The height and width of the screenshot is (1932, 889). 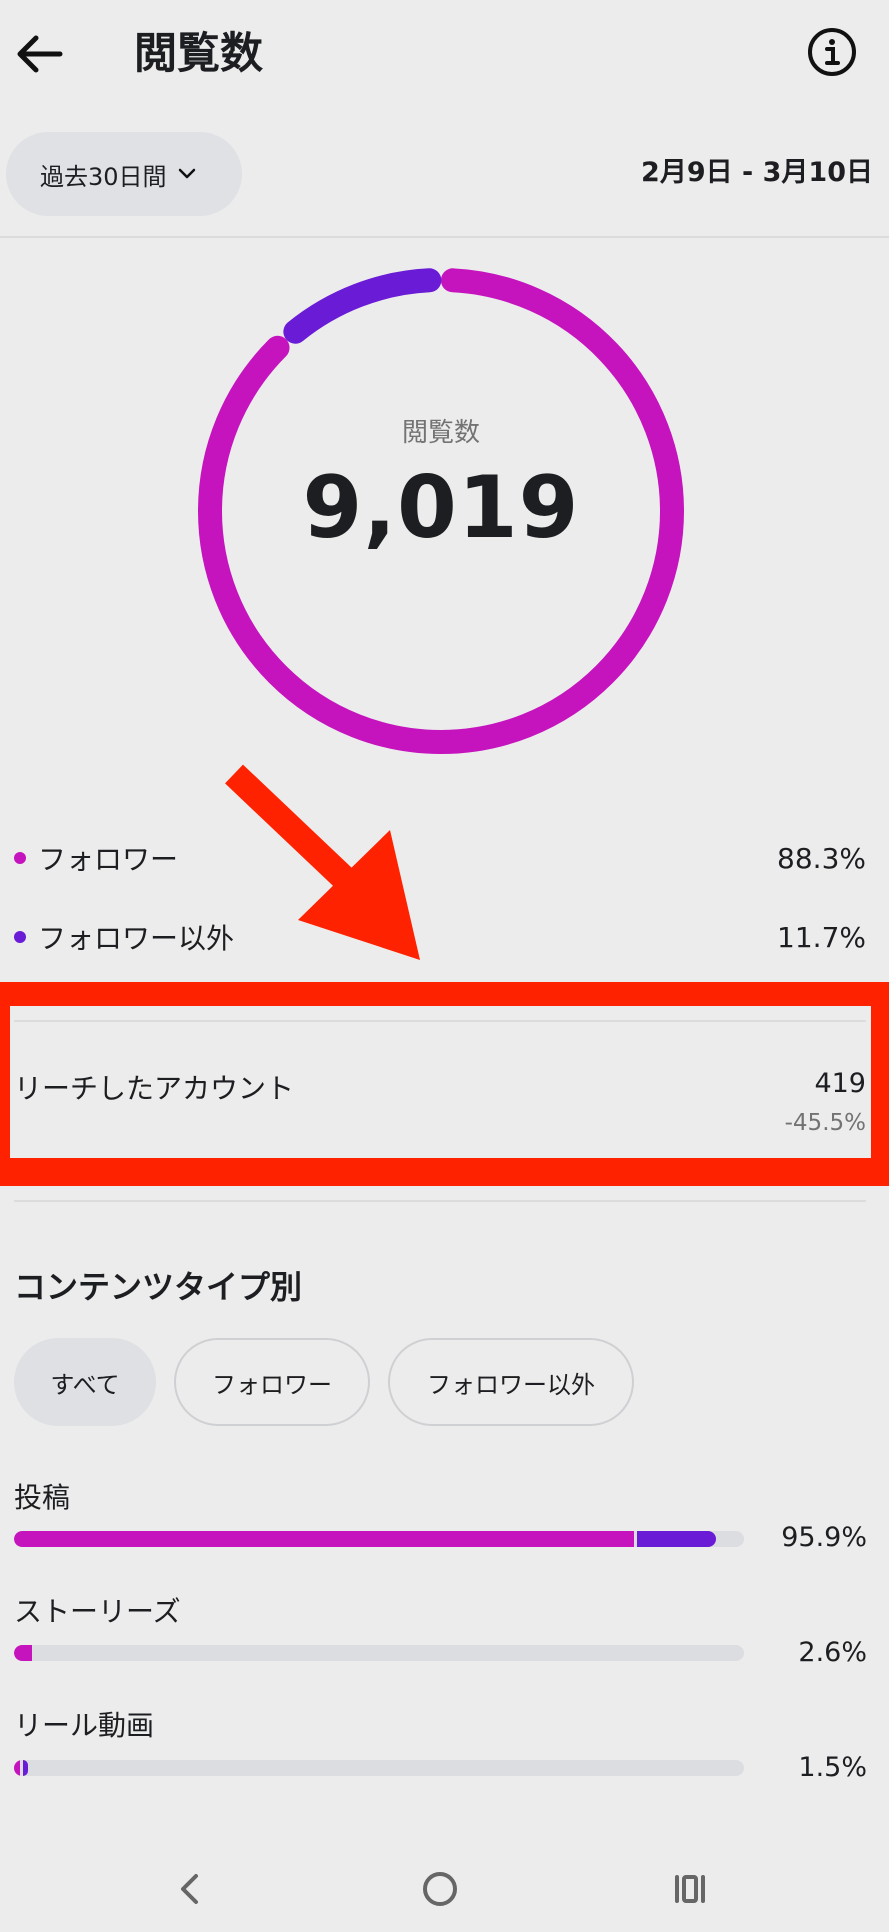 I want to click on info-button, so click(x=832, y=52).